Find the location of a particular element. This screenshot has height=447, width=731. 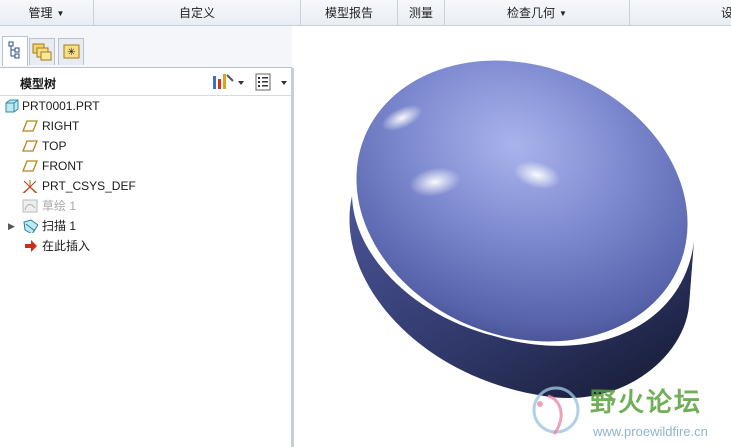

tree-item-label: 扫描 1 is located at coordinates (59, 226).